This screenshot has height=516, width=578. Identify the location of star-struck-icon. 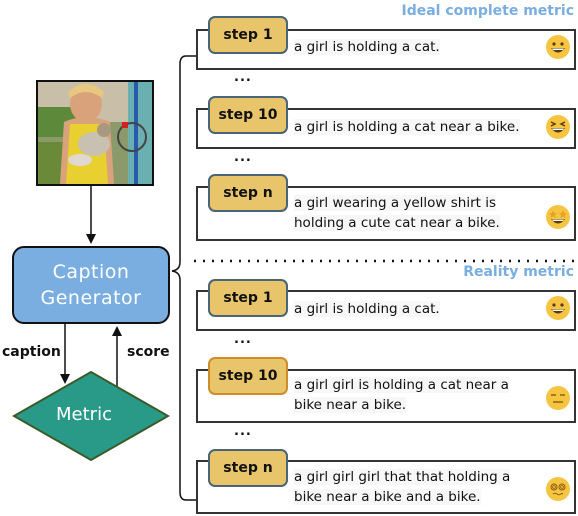
(558, 217).